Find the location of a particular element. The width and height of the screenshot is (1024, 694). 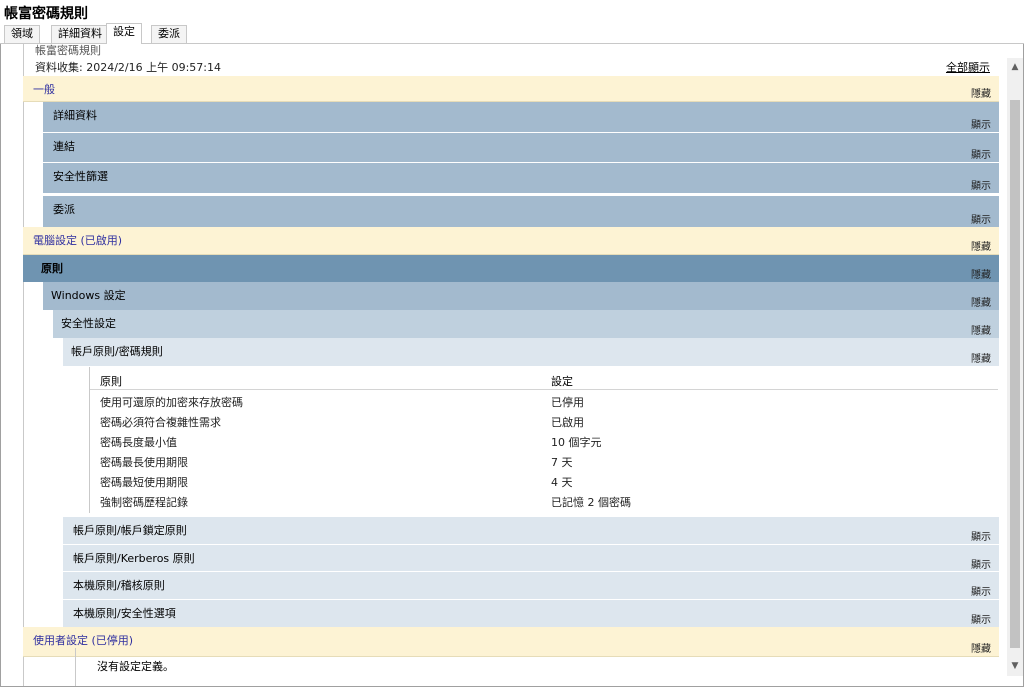

section-audit-policy-label: 本機原則/稽核原則 is located at coordinates (119, 585).